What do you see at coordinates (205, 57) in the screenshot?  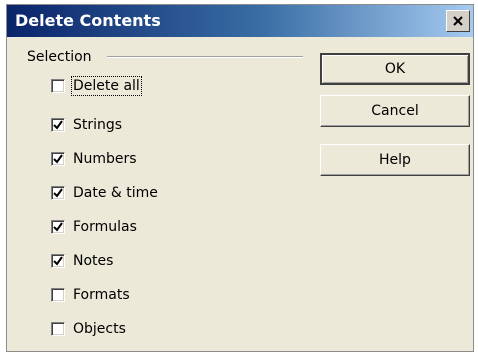 I see `selection-frame-divider` at bounding box center [205, 57].